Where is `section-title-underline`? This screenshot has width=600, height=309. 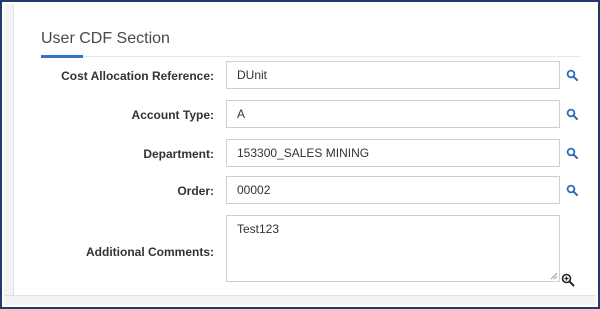 section-title-underline is located at coordinates (62, 56).